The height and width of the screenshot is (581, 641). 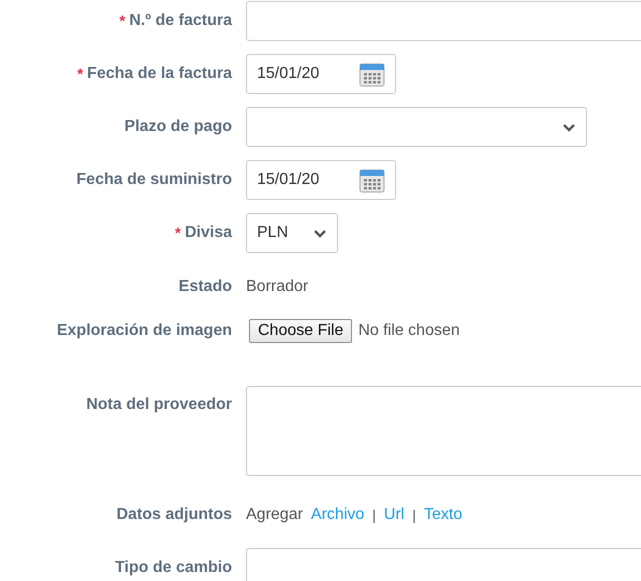 What do you see at coordinates (205, 287) in the screenshot?
I see `field-label: Estado` at bounding box center [205, 287].